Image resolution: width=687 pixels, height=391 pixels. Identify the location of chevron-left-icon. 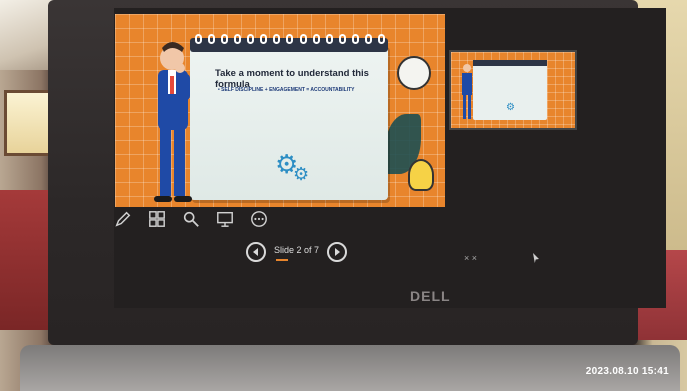
(255, 252).